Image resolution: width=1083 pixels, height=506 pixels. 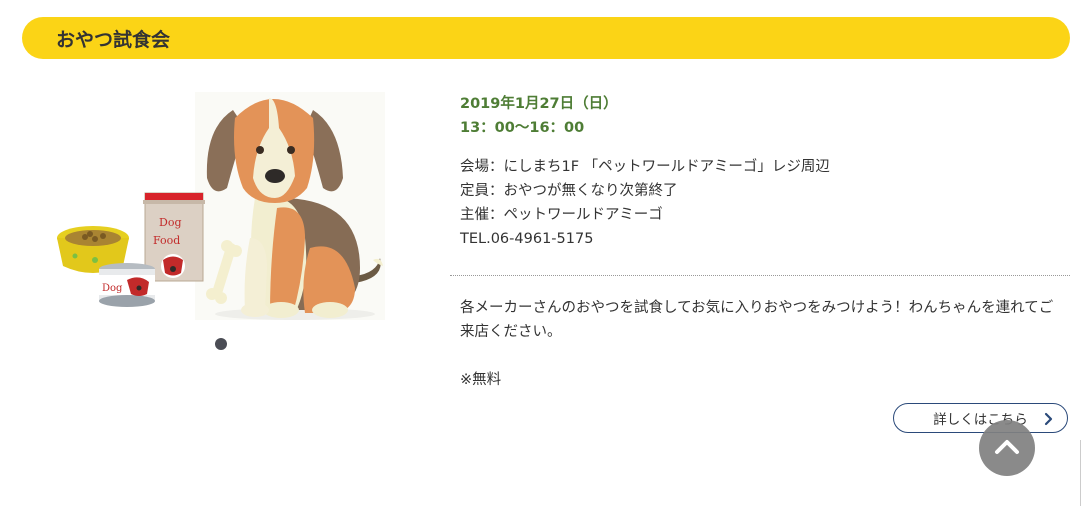 I want to click on event-organizer: 主催：ペットワールドアミーゴ, so click(x=561, y=215).